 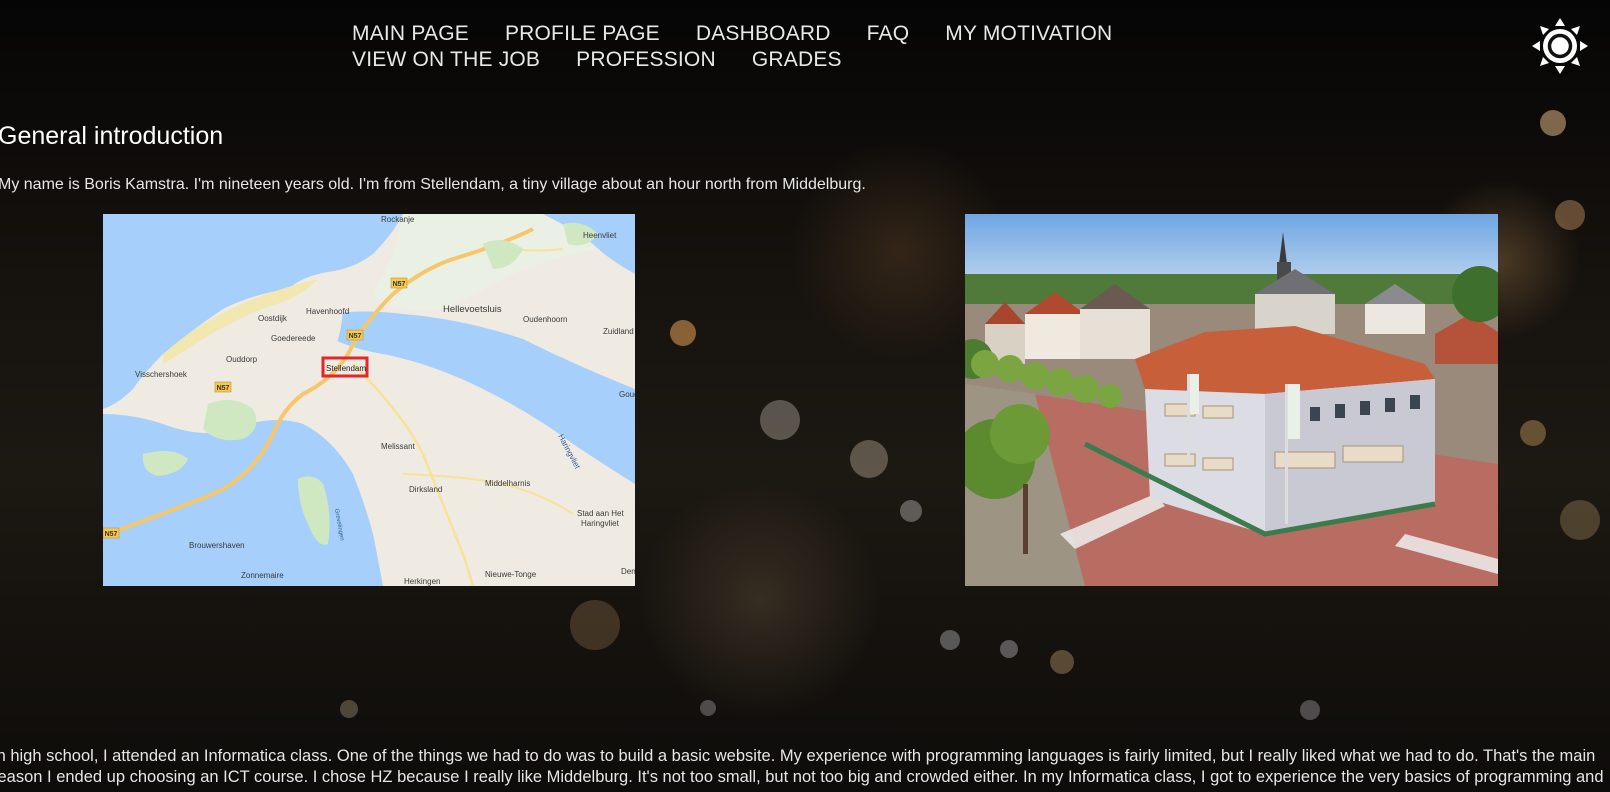 What do you see at coordinates (511, 574) in the screenshot?
I see `map-place-label: Nieuwe-Tonge` at bounding box center [511, 574].